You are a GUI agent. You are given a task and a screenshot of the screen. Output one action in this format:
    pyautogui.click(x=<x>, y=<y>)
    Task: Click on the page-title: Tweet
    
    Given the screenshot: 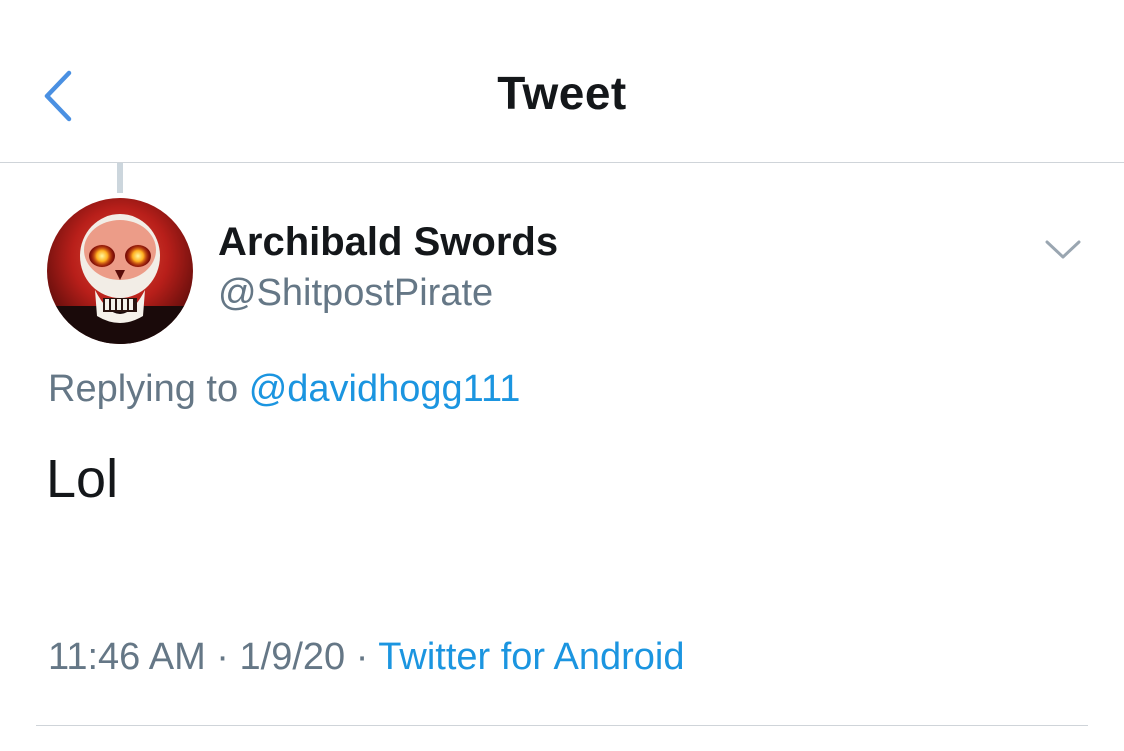 What is the action you would take?
    pyautogui.click(x=562, y=93)
    